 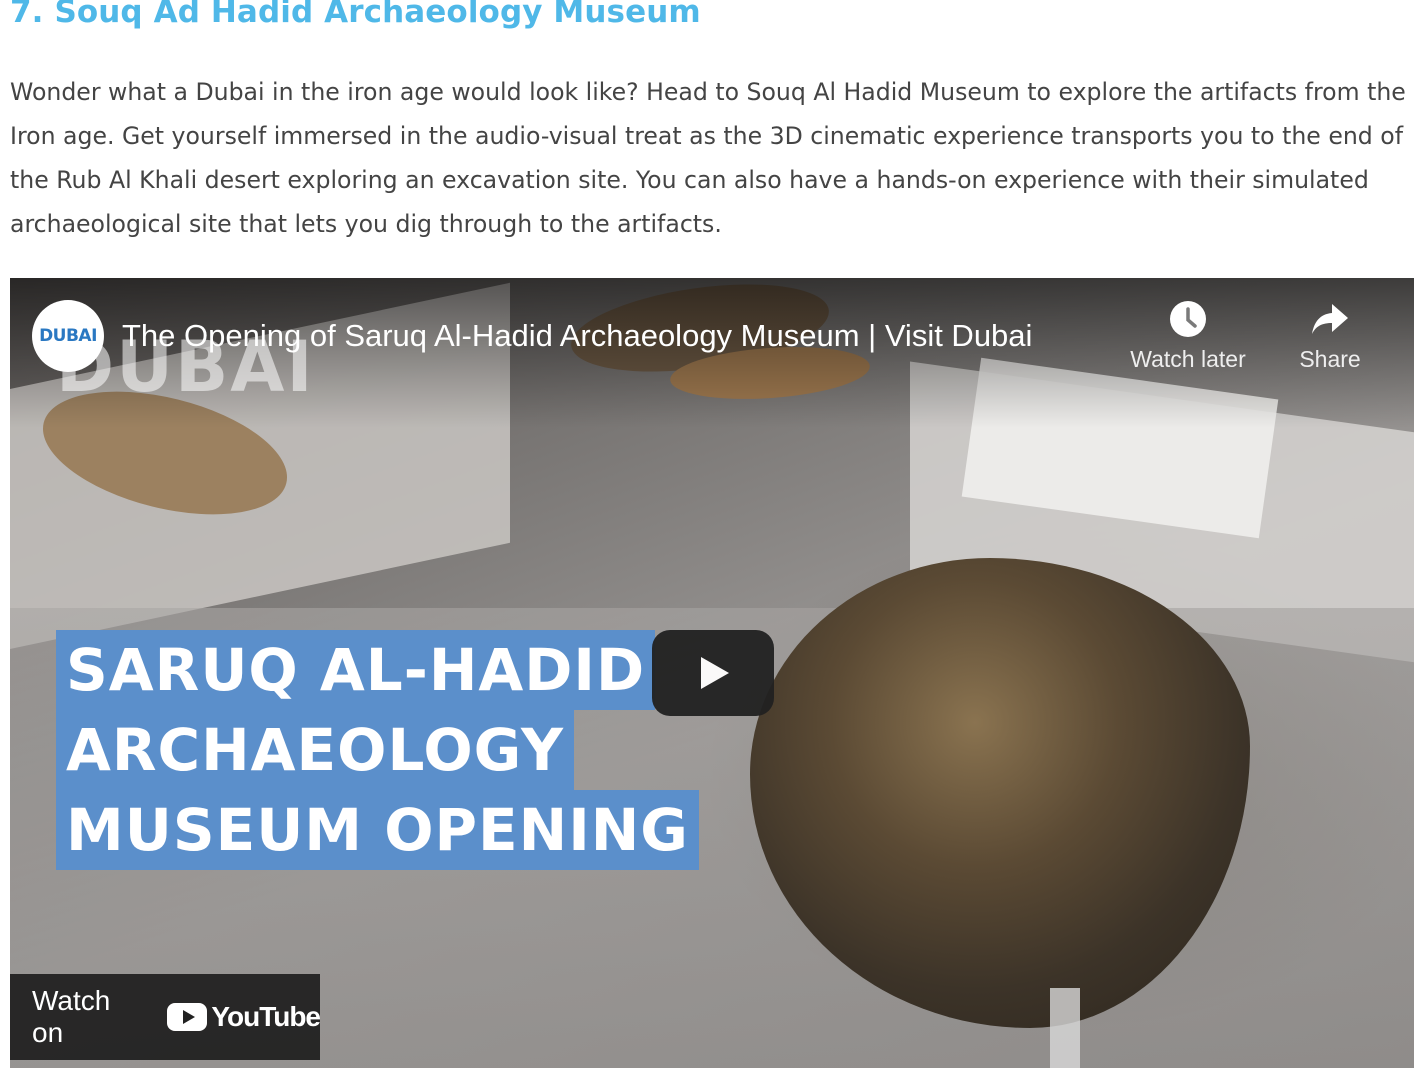 I want to click on share-label: Share, so click(x=1330, y=359).